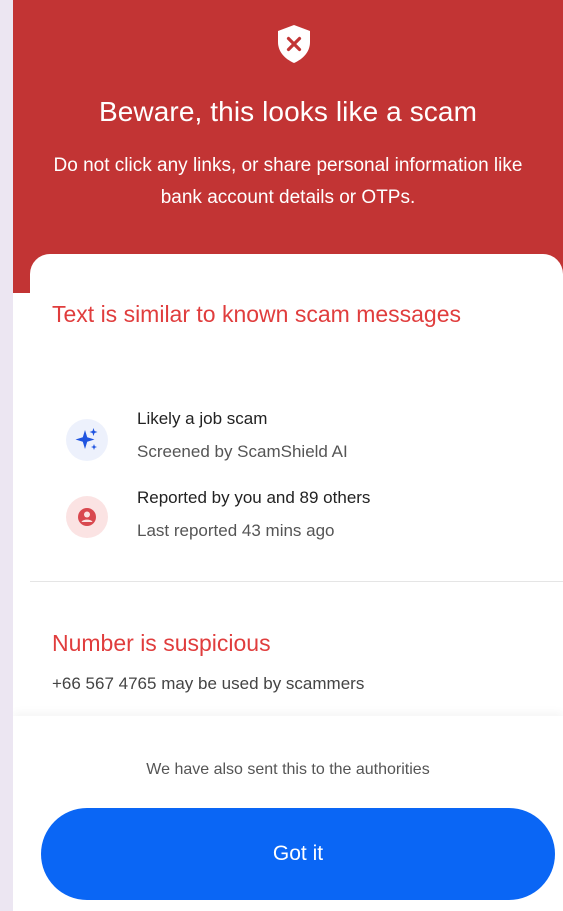  I want to click on user-icon, so click(87, 517).